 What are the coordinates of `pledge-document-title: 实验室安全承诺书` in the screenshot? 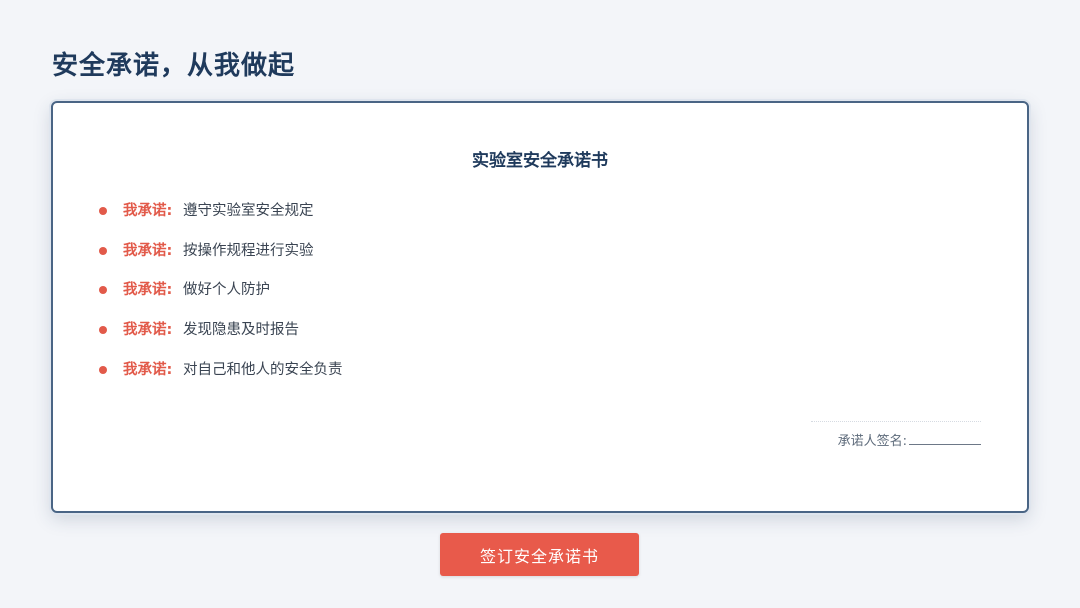 It's located at (540, 161).